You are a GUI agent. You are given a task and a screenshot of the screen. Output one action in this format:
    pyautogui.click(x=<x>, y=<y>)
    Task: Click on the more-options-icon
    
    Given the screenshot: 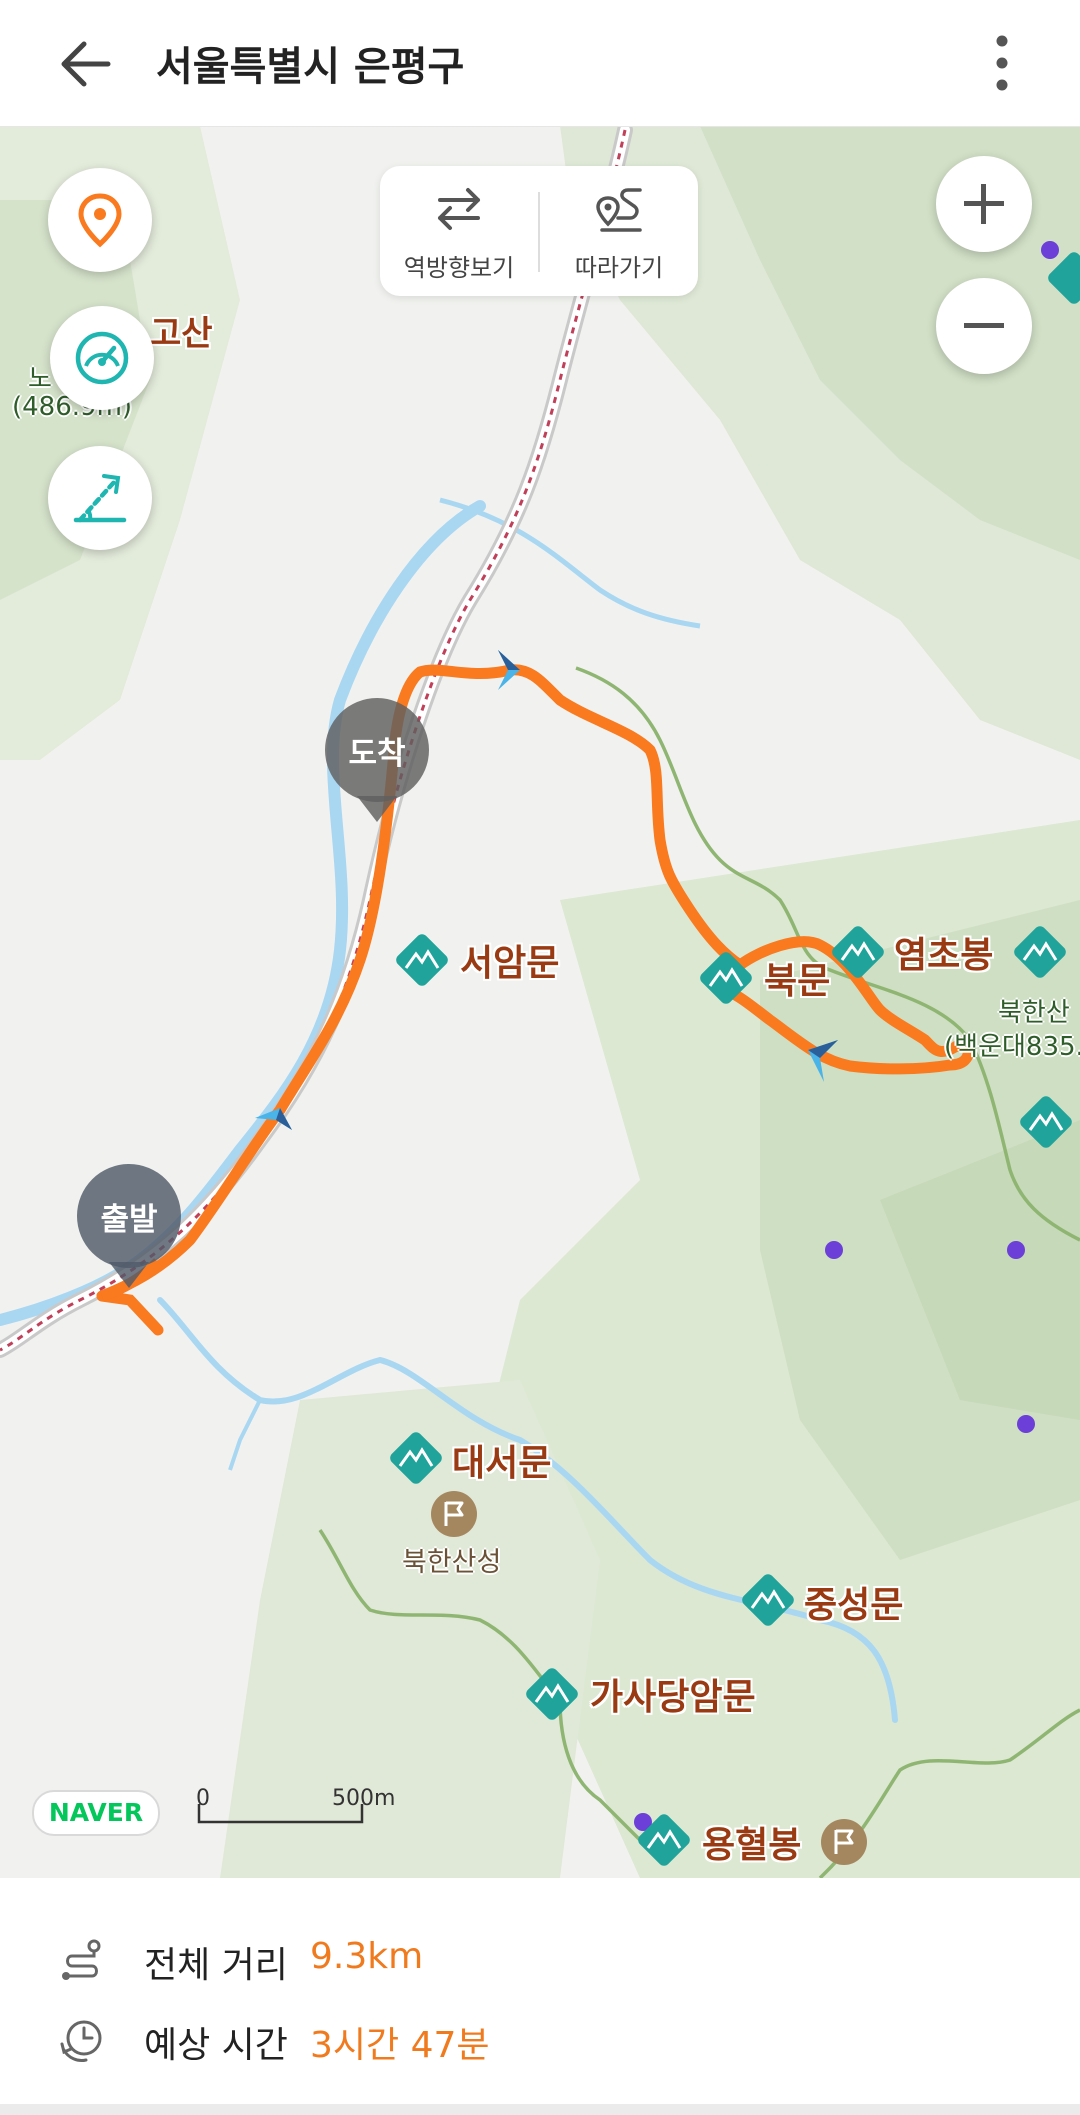 What is the action you would take?
    pyautogui.click(x=1002, y=63)
    